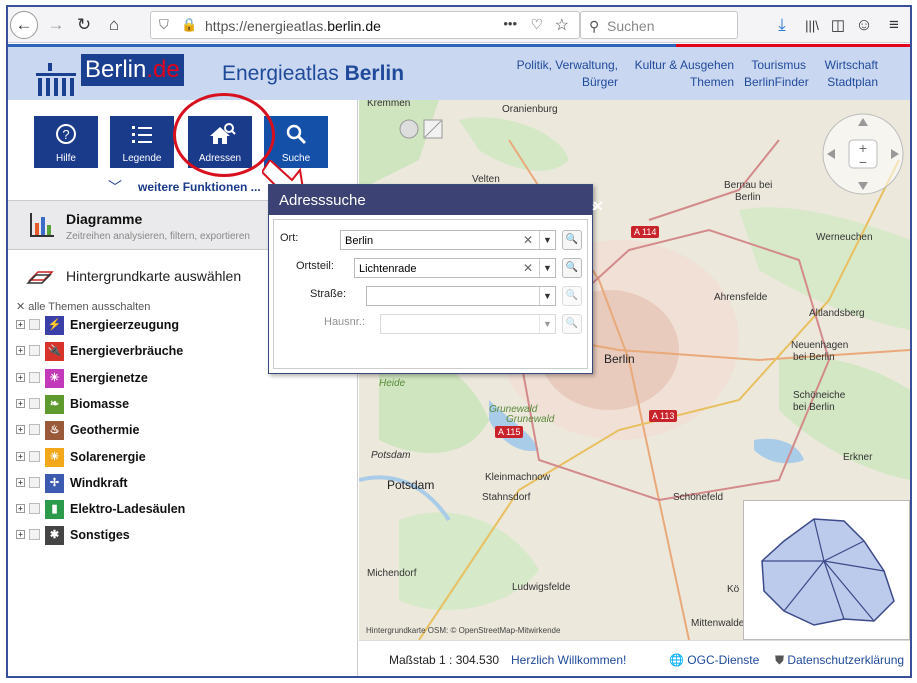 The image size is (917, 683). What do you see at coordinates (536, 24) in the screenshot?
I see `pocket-icon: ♡` at bounding box center [536, 24].